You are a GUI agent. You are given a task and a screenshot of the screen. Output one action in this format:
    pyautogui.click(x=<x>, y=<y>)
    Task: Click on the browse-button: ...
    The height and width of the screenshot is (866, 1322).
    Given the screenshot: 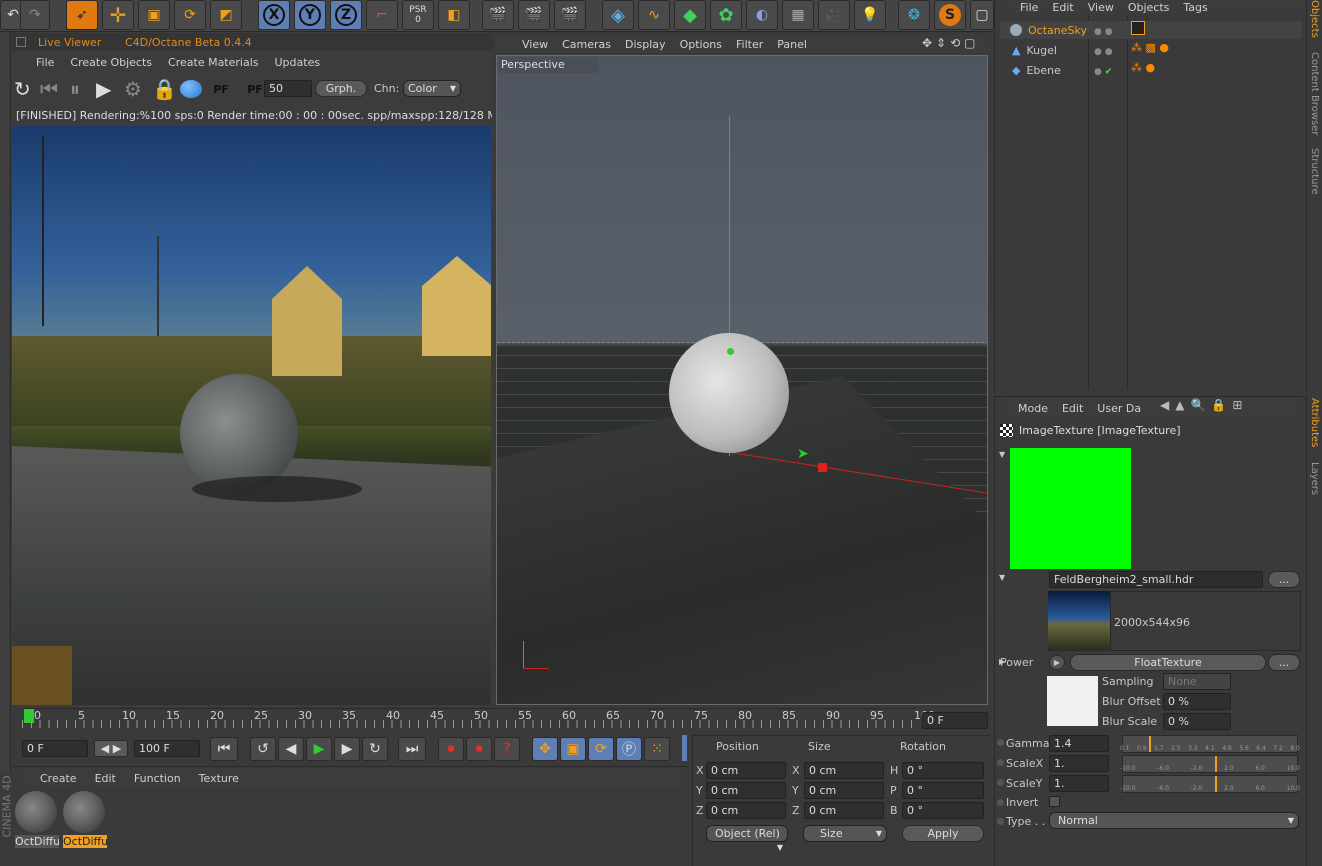 What is the action you would take?
    pyautogui.click(x=1284, y=579)
    